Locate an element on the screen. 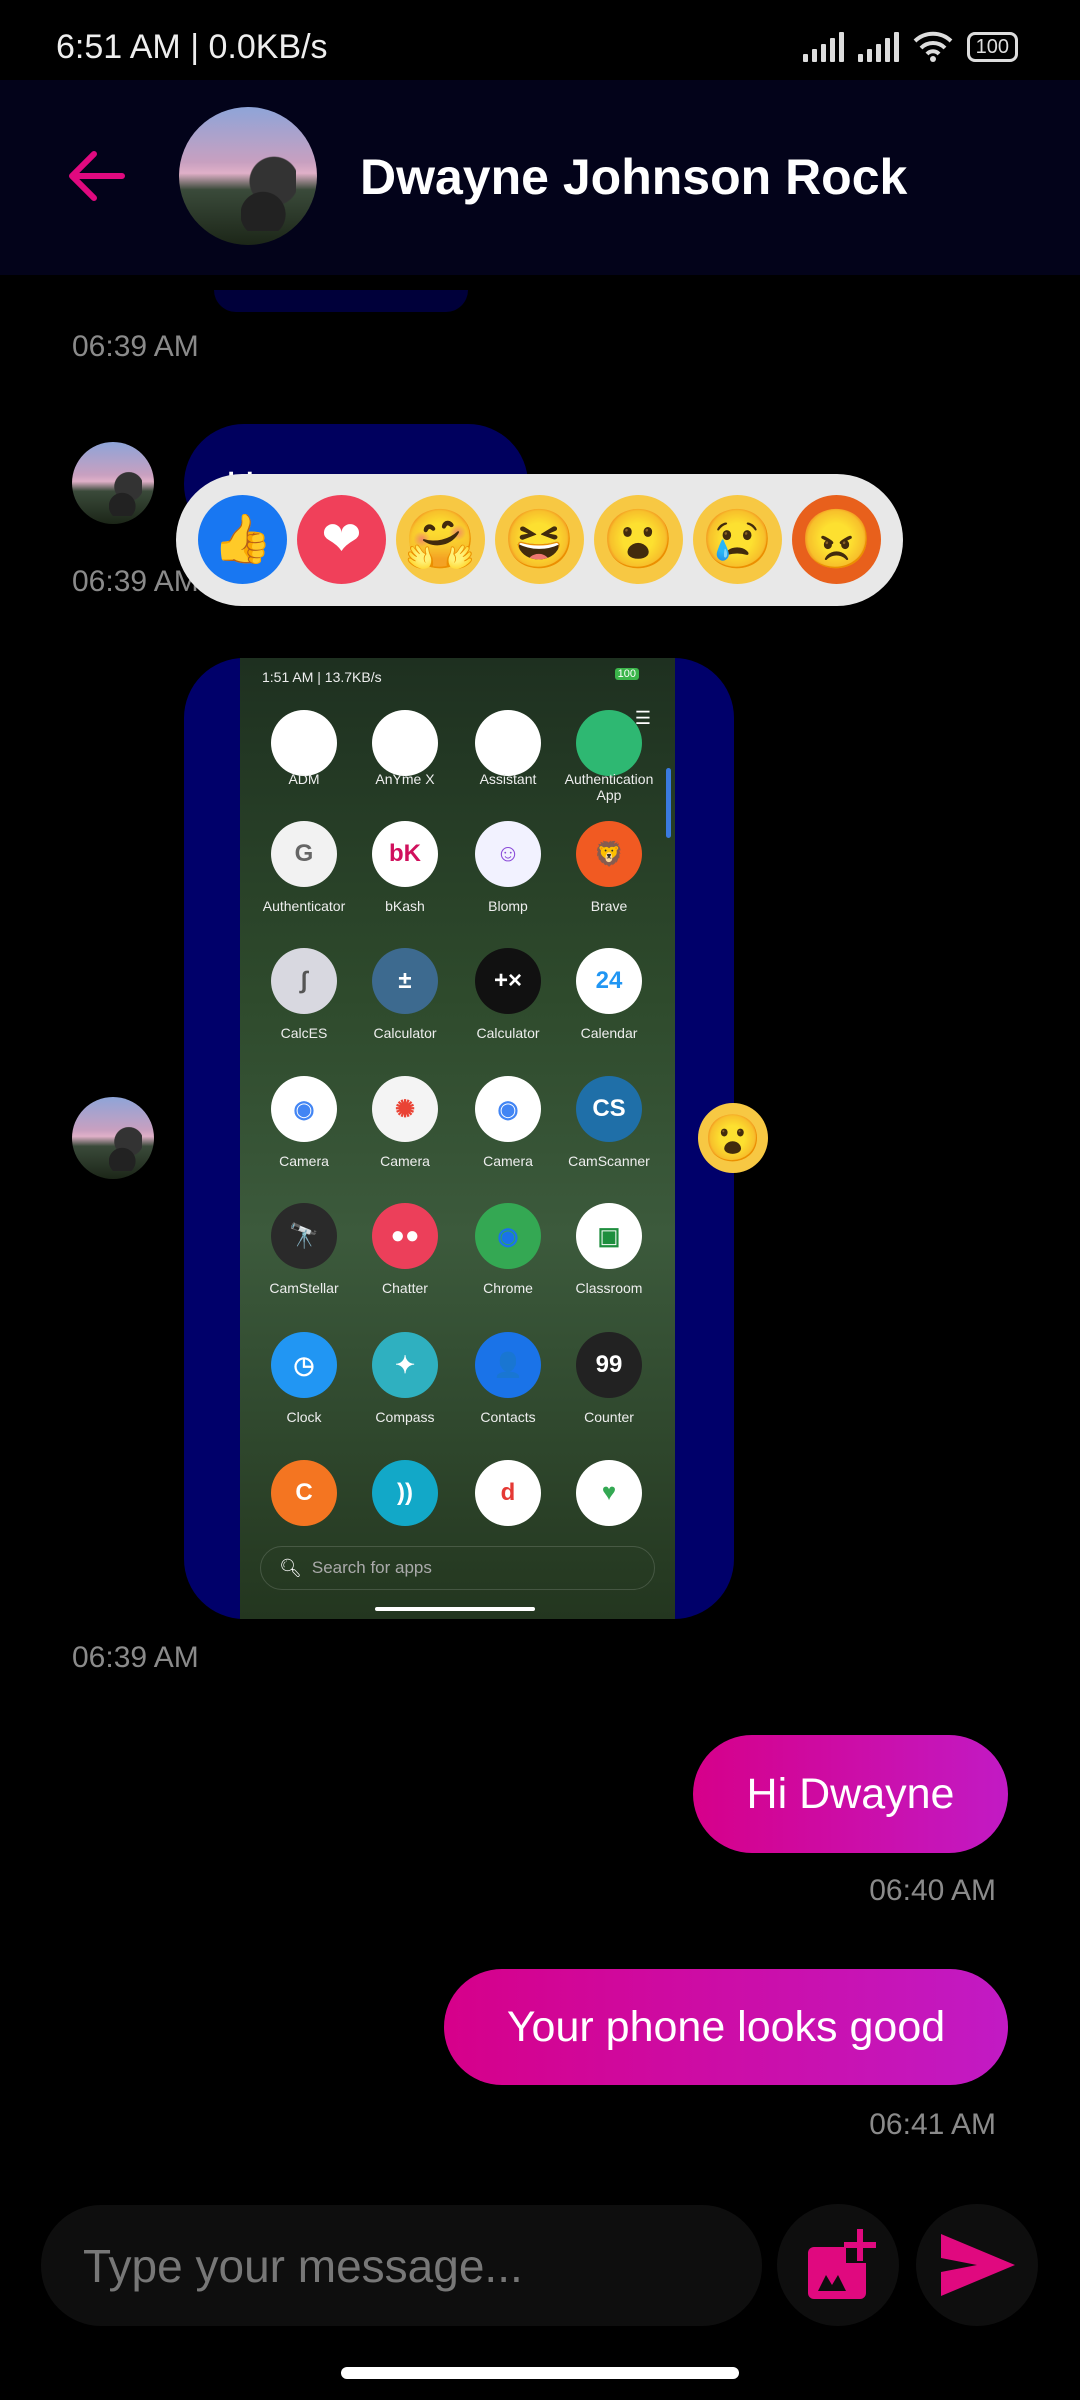 The height and width of the screenshot is (2400, 1080). app-icon-app: )) is located at coordinates (405, 1493).